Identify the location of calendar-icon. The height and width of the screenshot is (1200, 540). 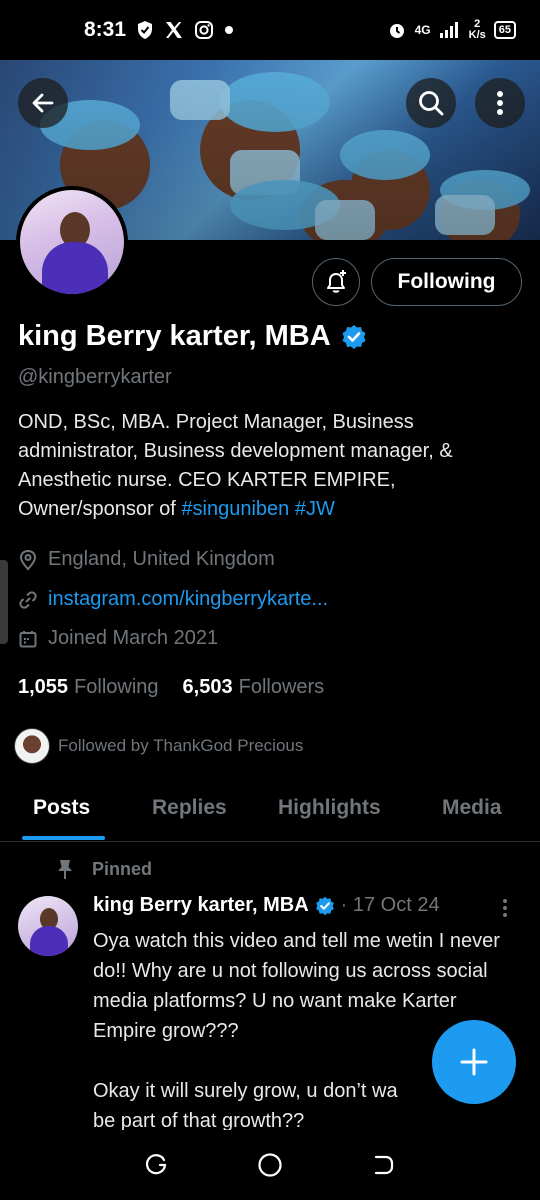
(28, 639).